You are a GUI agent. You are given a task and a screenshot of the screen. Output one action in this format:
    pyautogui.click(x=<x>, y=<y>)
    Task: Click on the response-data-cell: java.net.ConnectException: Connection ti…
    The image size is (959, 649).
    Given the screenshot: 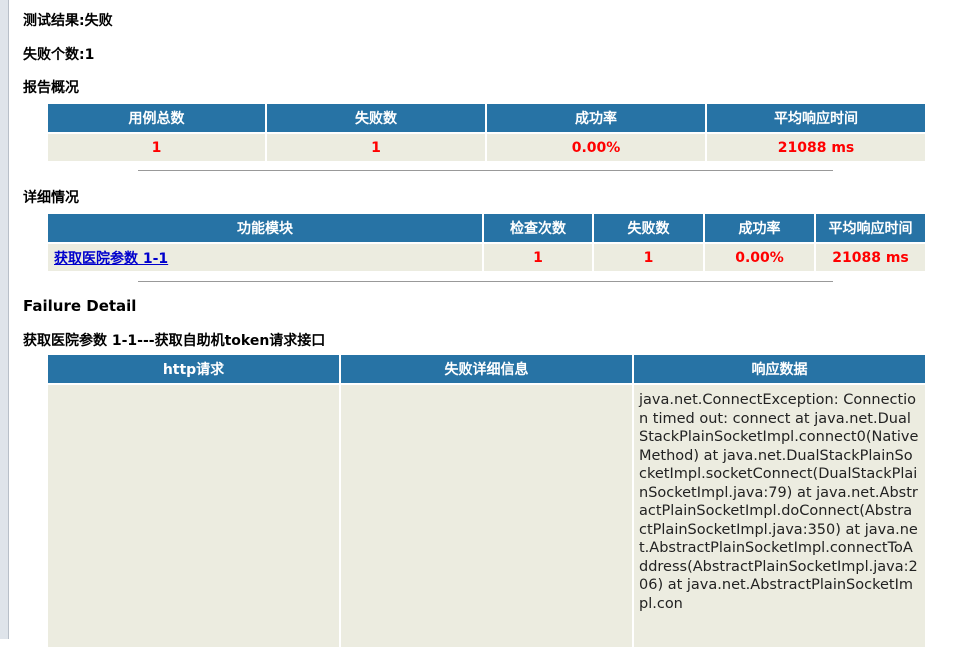 What is the action you would take?
    pyautogui.click(x=779, y=516)
    